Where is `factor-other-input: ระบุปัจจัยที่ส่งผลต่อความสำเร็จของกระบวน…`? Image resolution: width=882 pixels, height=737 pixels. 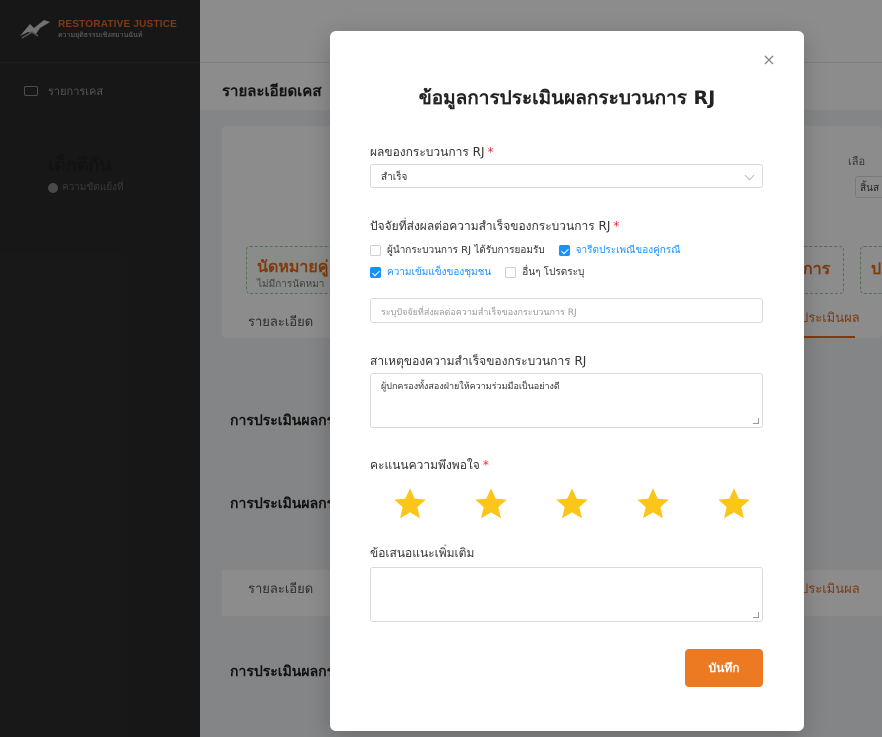
factor-other-input: ระบุปัจจัยที่ส่งผลต่อความสำเร็จของกระบวน… is located at coordinates (566, 310).